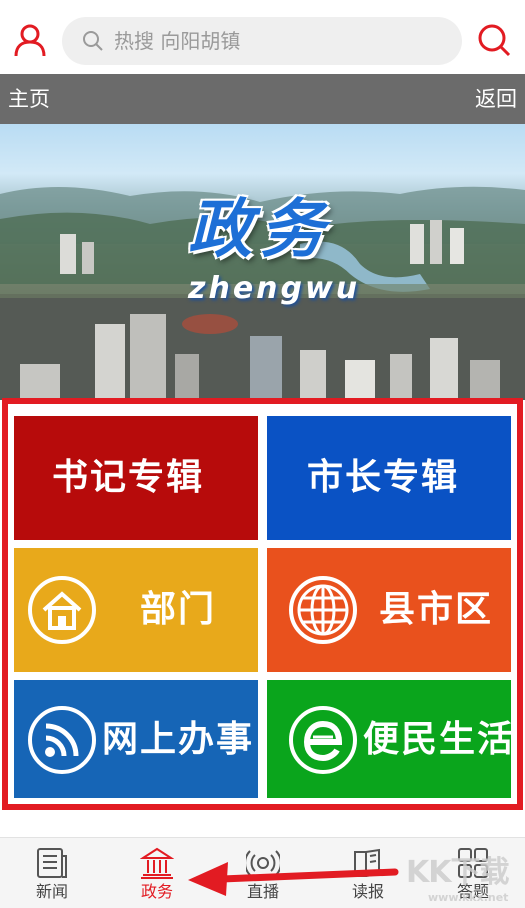 This screenshot has width=525, height=908. What do you see at coordinates (496, 99) in the screenshot?
I see `back-button: 返回` at bounding box center [496, 99].